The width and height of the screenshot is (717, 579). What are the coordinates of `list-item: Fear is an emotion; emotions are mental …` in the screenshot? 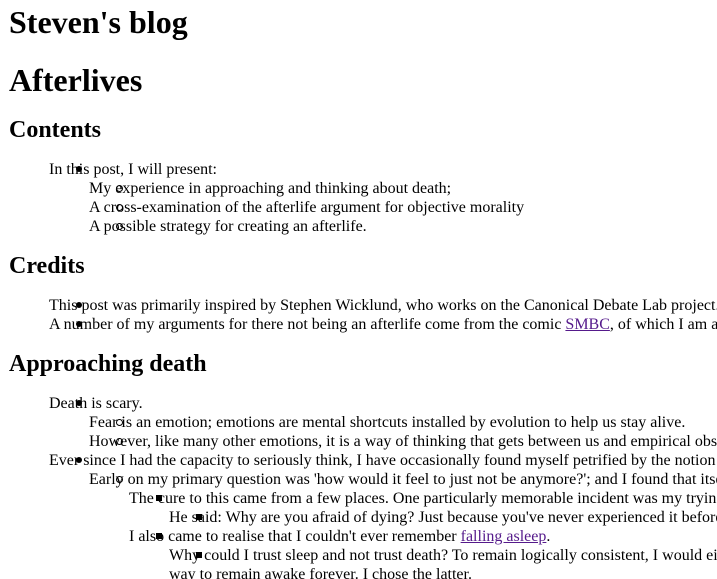 It's located at (383, 422).